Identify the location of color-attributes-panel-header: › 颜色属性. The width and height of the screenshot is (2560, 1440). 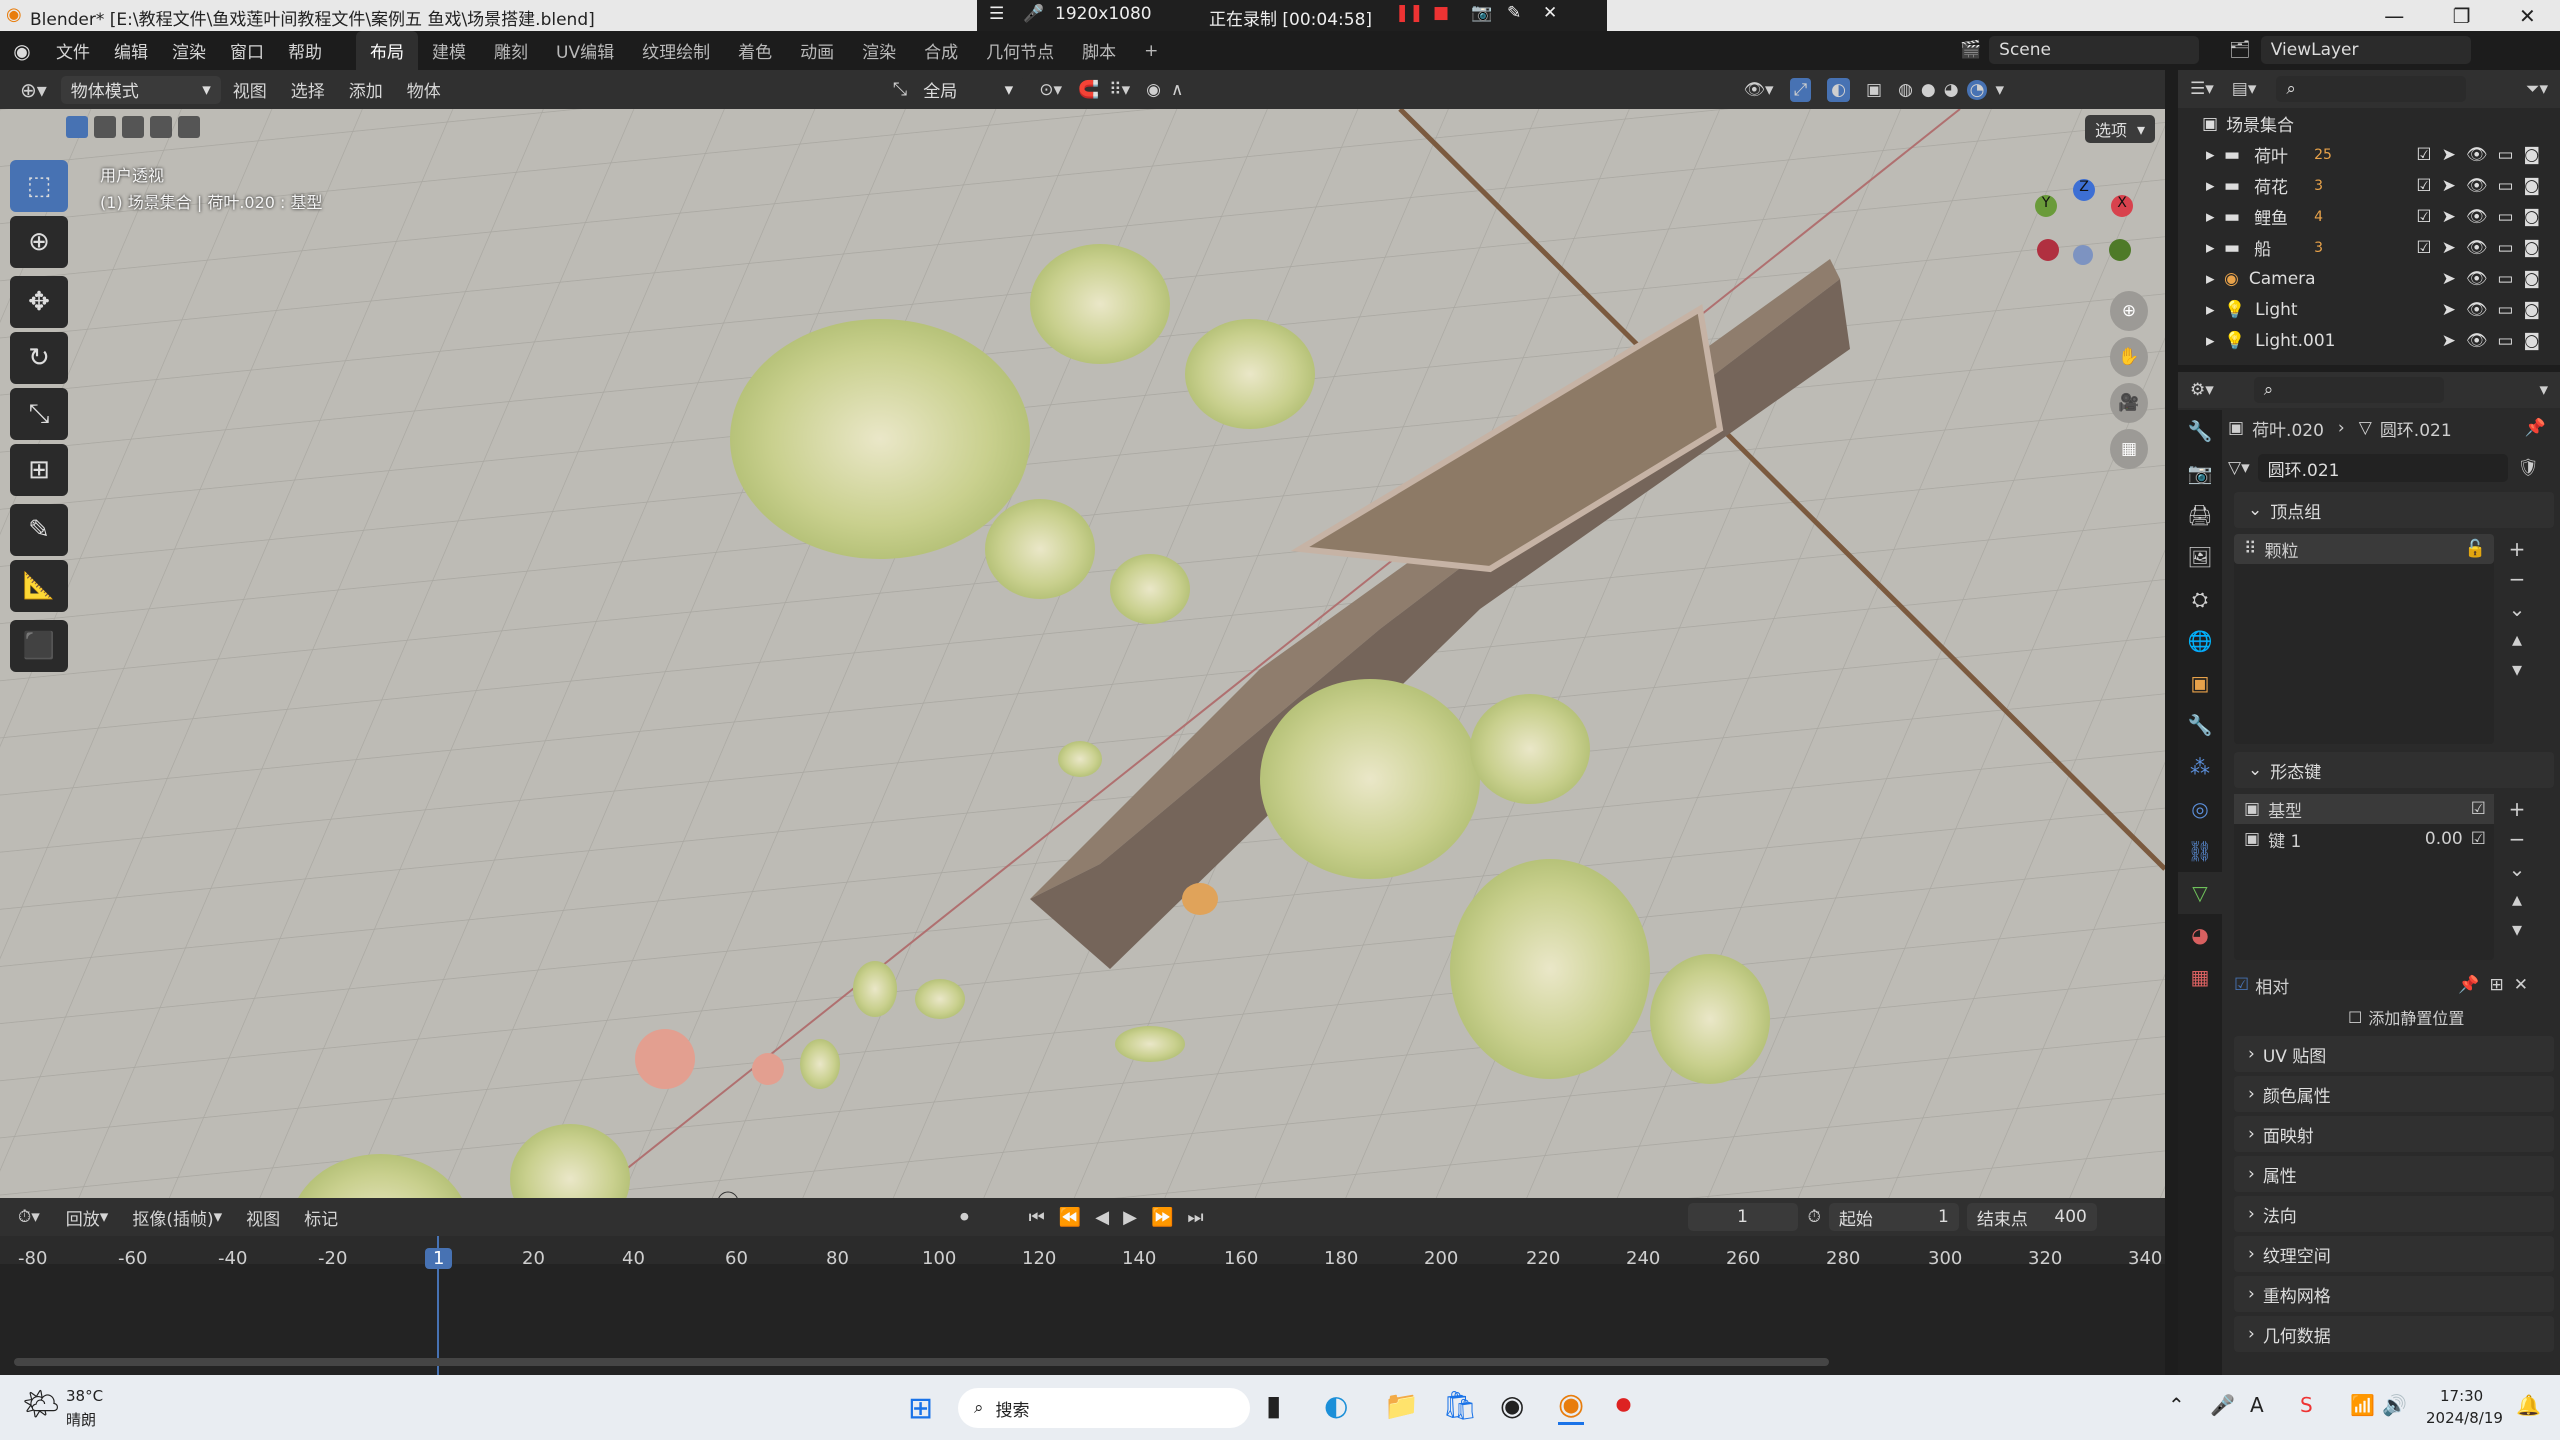
(2394, 1094).